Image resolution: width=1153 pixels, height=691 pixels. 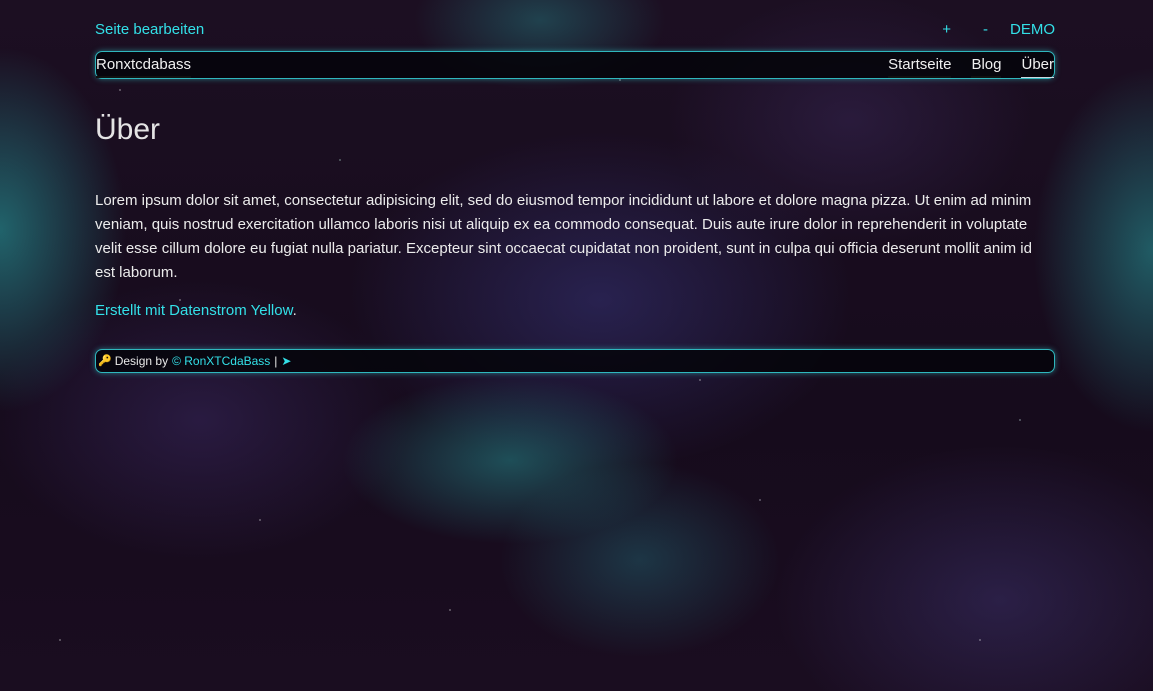 I want to click on nav-item-ueber: Über, so click(x=1037, y=67).